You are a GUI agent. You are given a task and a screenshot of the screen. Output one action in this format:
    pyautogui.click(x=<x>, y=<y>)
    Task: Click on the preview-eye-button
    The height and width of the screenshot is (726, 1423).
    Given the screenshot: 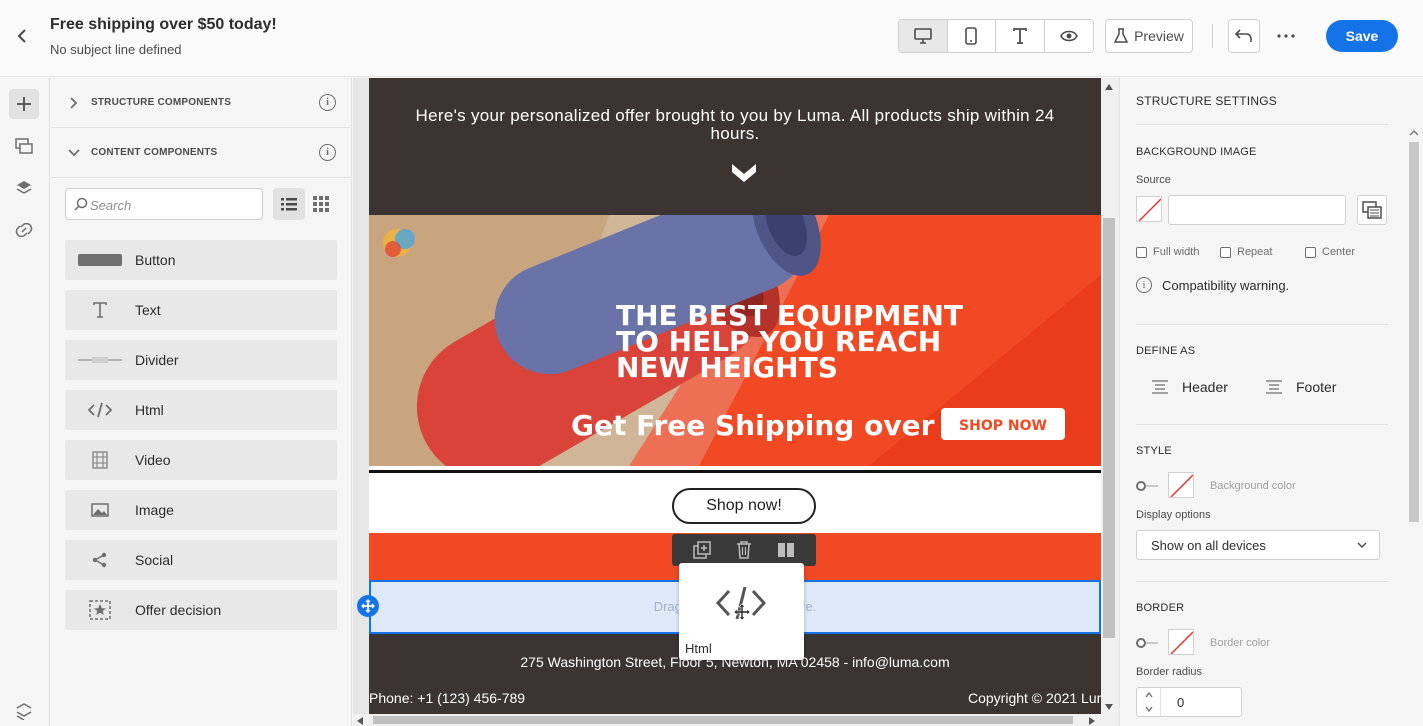 What is the action you would take?
    pyautogui.click(x=1069, y=36)
    